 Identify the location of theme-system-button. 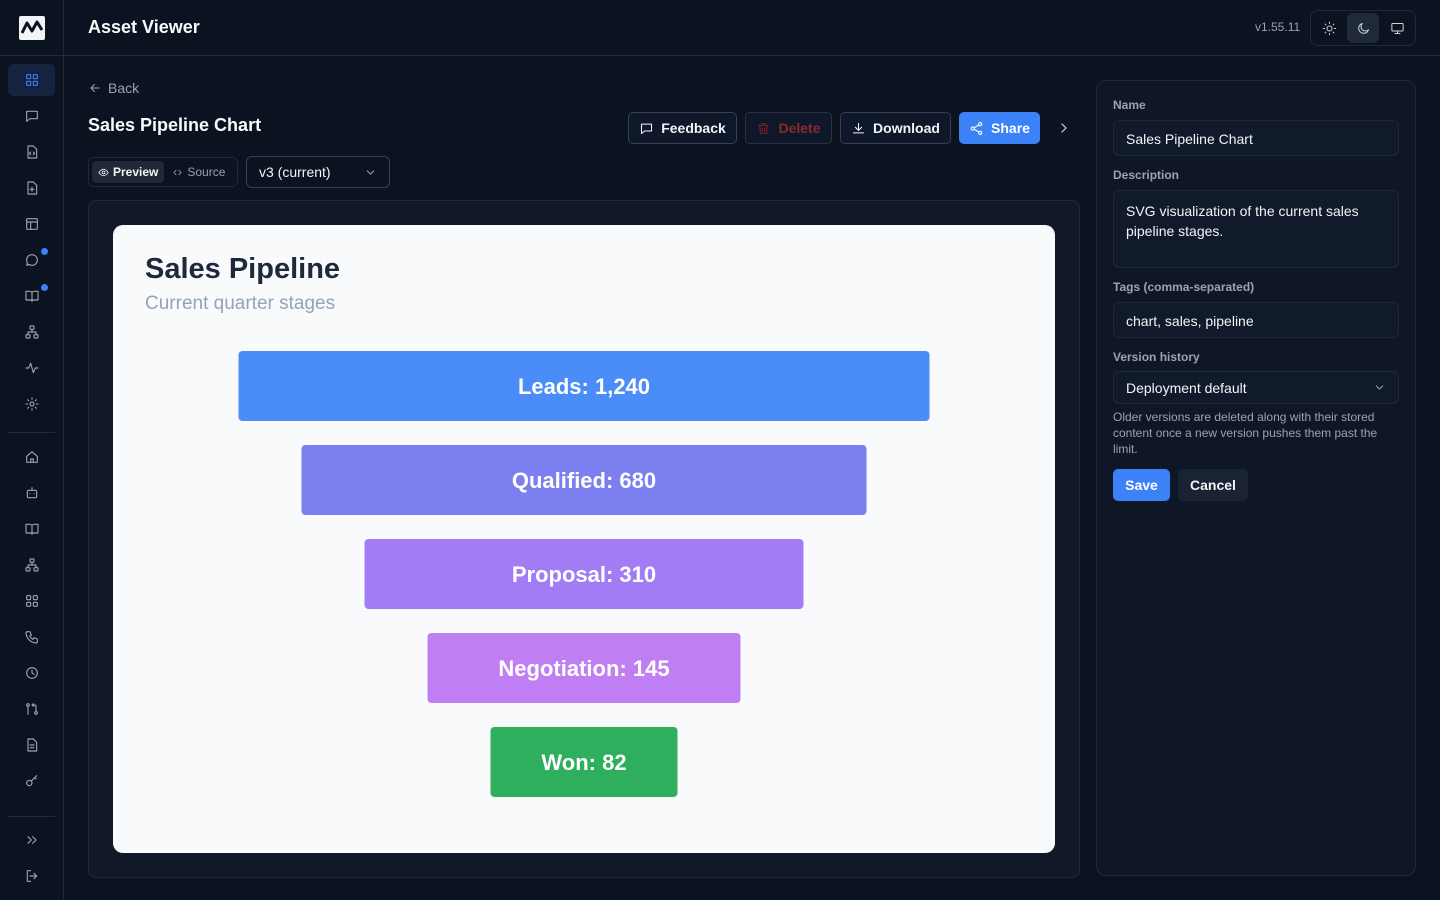
(1397, 28).